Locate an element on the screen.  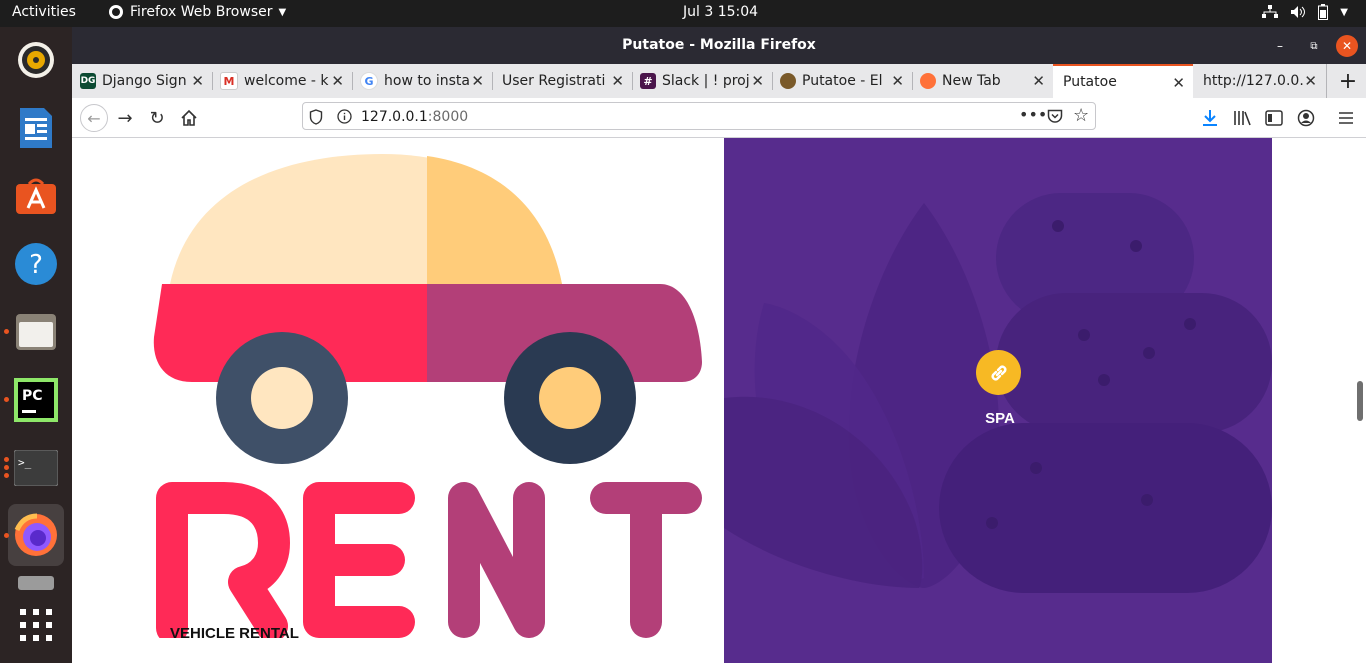
drive-icon is located at coordinates (36, 583).